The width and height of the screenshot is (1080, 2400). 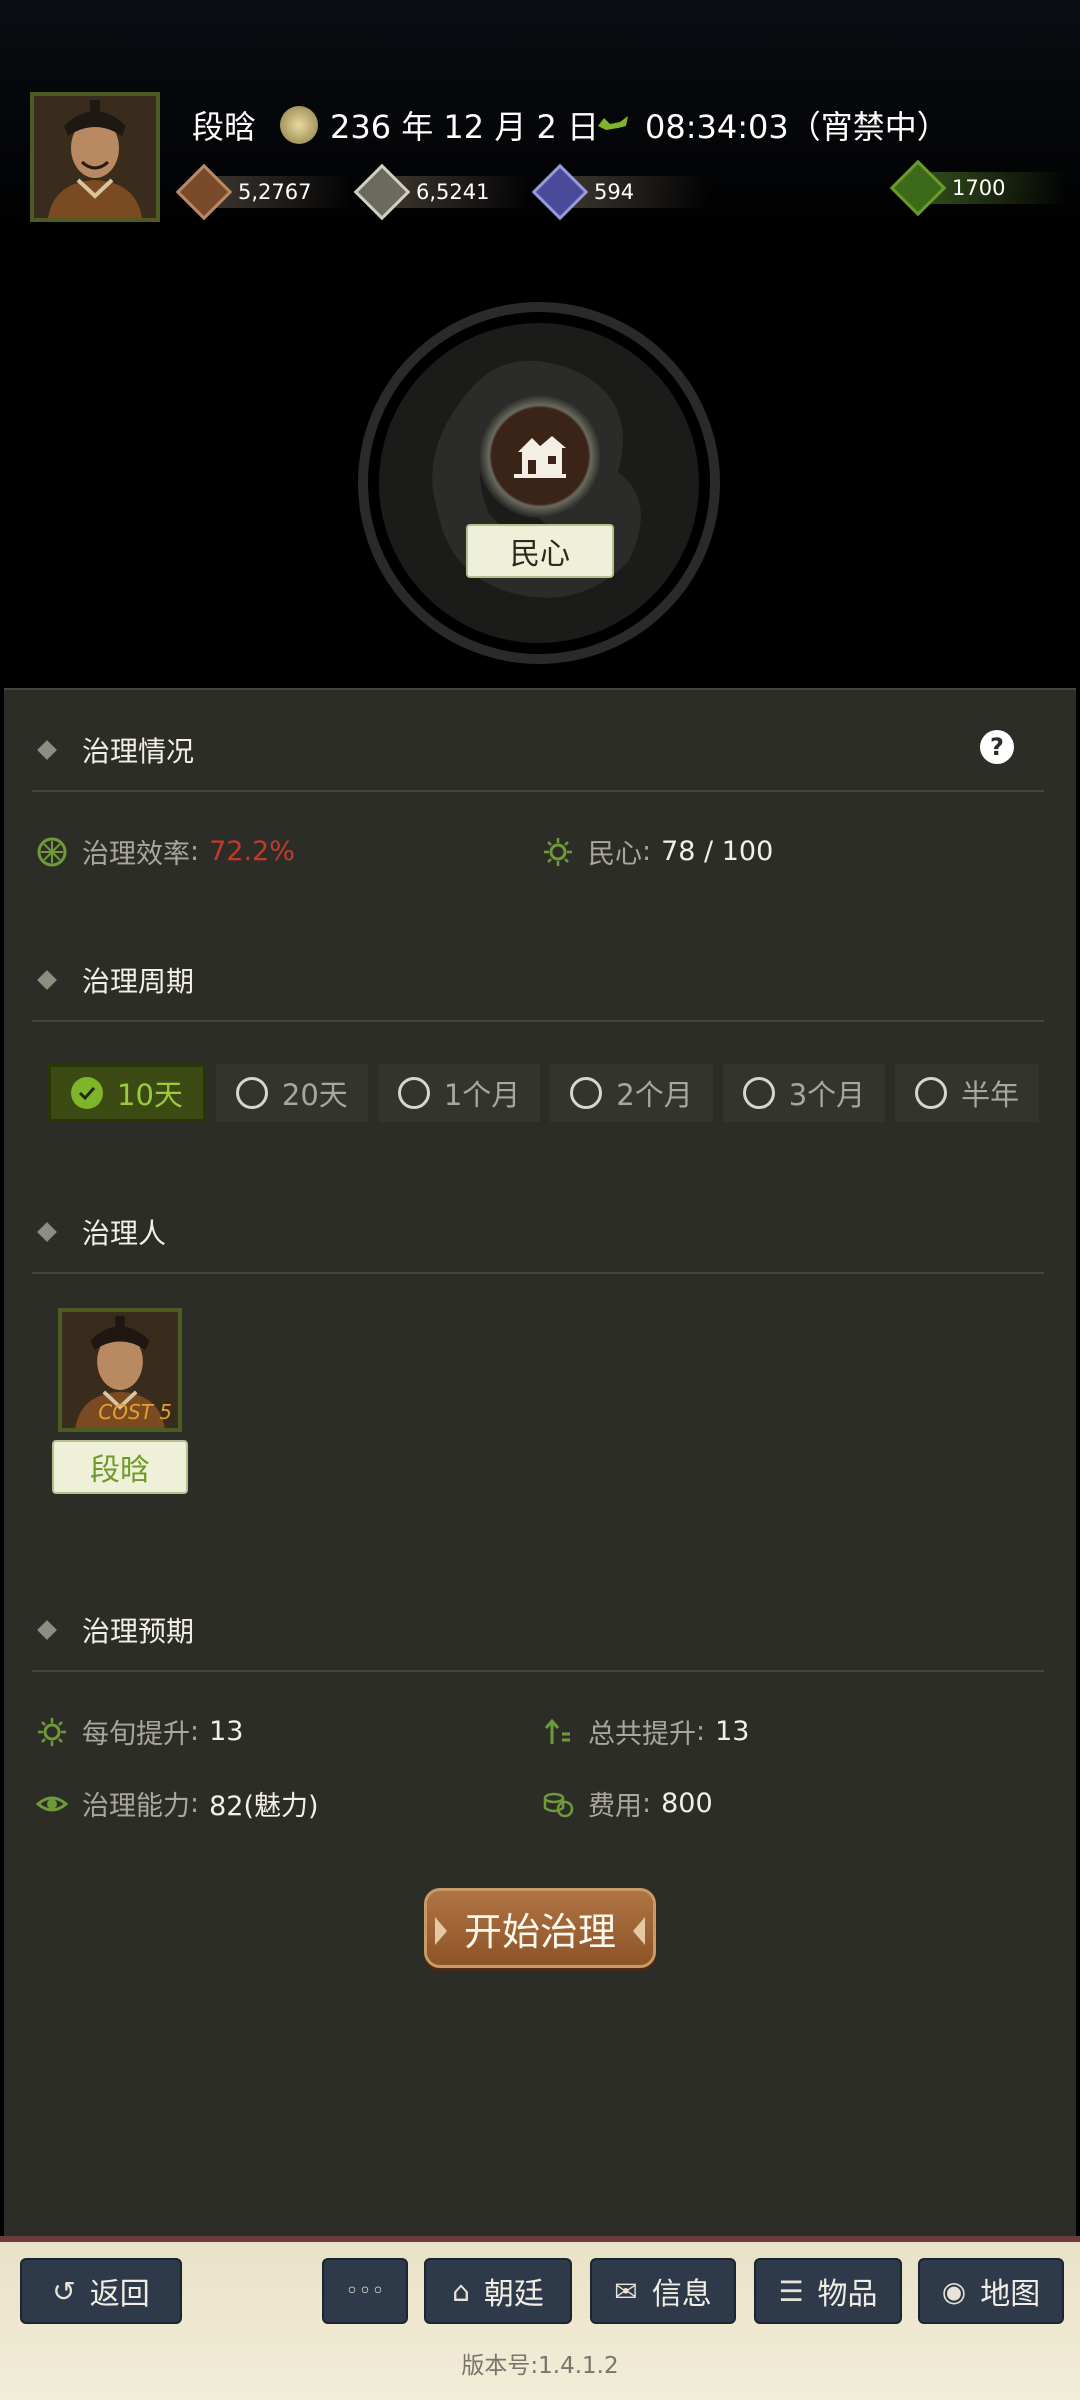 What do you see at coordinates (540, 1928) in the screenshot?
I see `start-governance-button: 开始治理` at bounding box center [540, 1928].